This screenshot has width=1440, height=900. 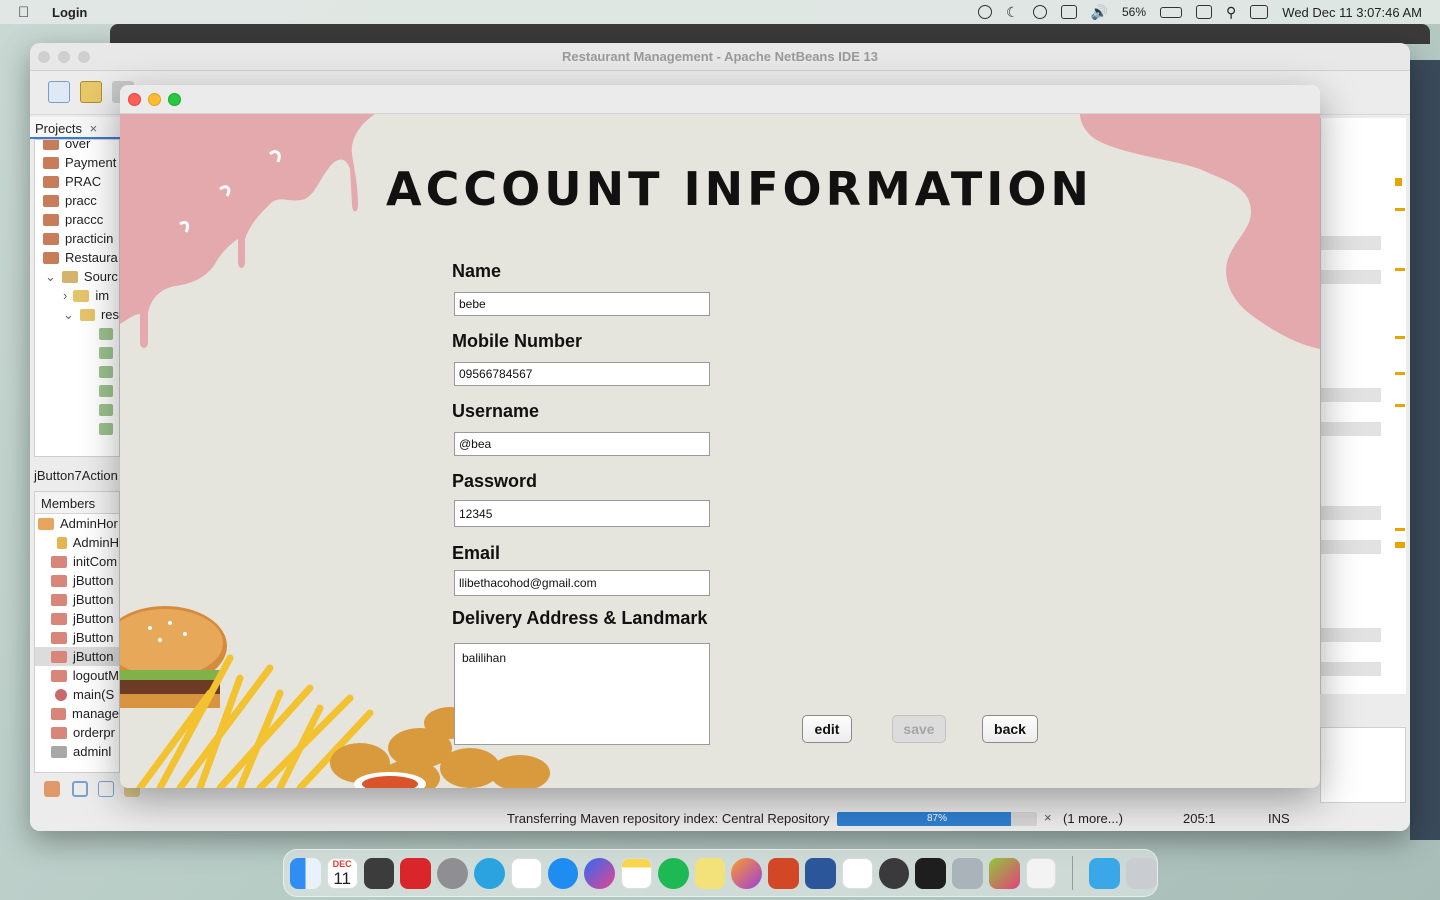 What do you see at coordinates (489, 873) in the screenshot?
I see `telegram-icon` at bounding box center [489, 873].